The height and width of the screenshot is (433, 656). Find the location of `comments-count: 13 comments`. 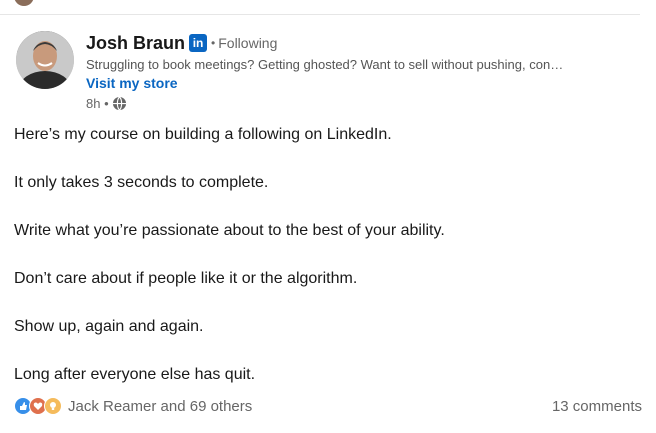

comments-count: 13 comments is located at coordinates (597, 406).